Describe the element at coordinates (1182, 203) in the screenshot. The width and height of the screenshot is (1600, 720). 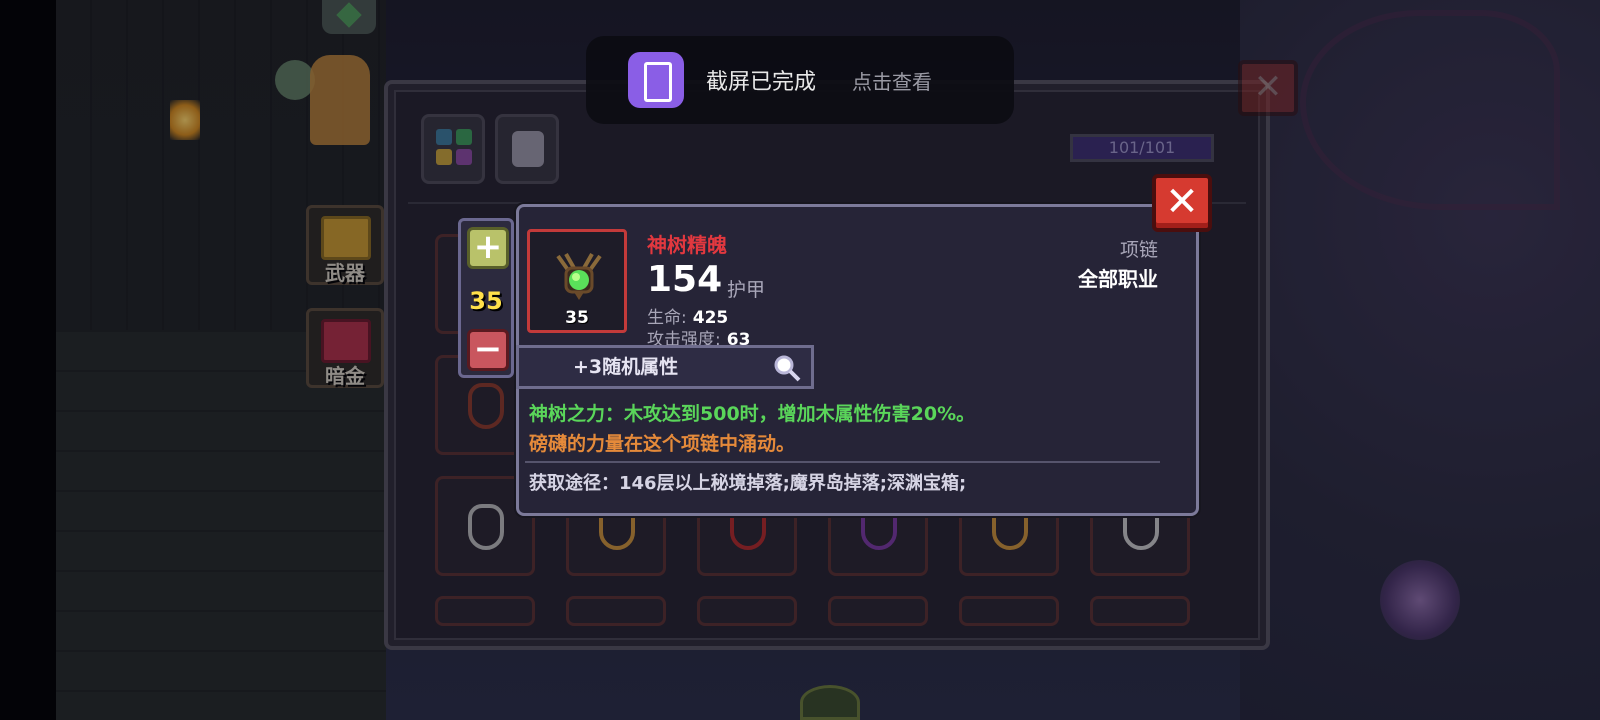
I see `close-tooltip-button: ✕` at that location.